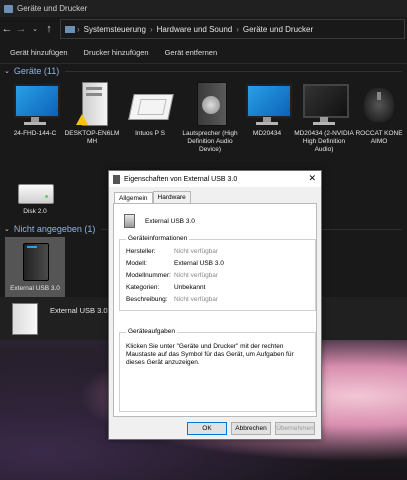 This screenshot has height=480, width=407. What do you see at coordinates (82, 119) in the screenshot?
I see `warning-icon` at bounding box center [82, 119].